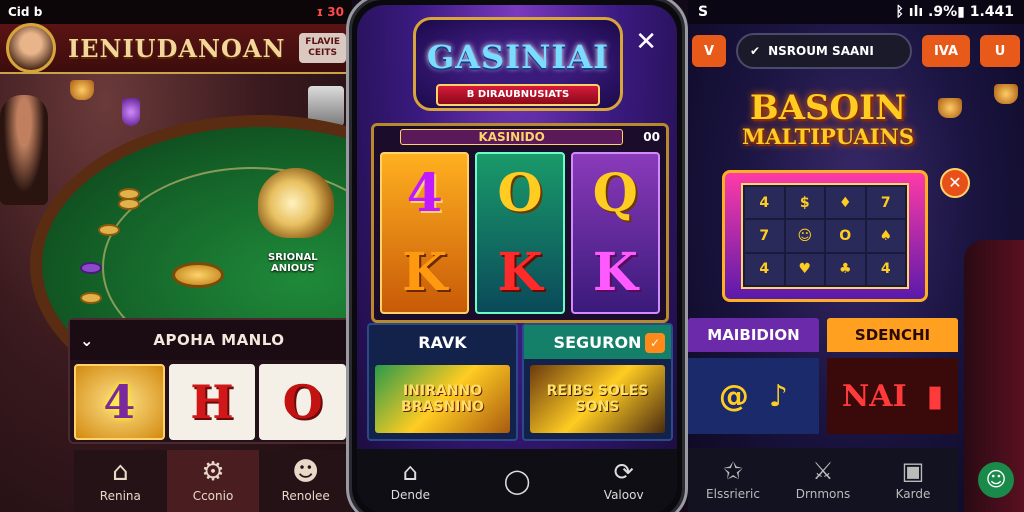 The width and height of the screenshot is (1024, 512). I want to click on reel-symbol: K, so click(425, 272).